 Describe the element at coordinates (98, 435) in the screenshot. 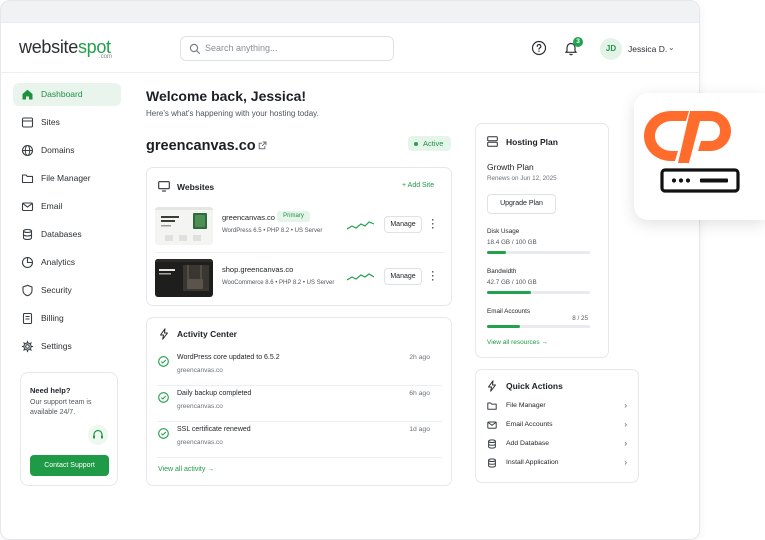

I see `headset-icon` at that location.